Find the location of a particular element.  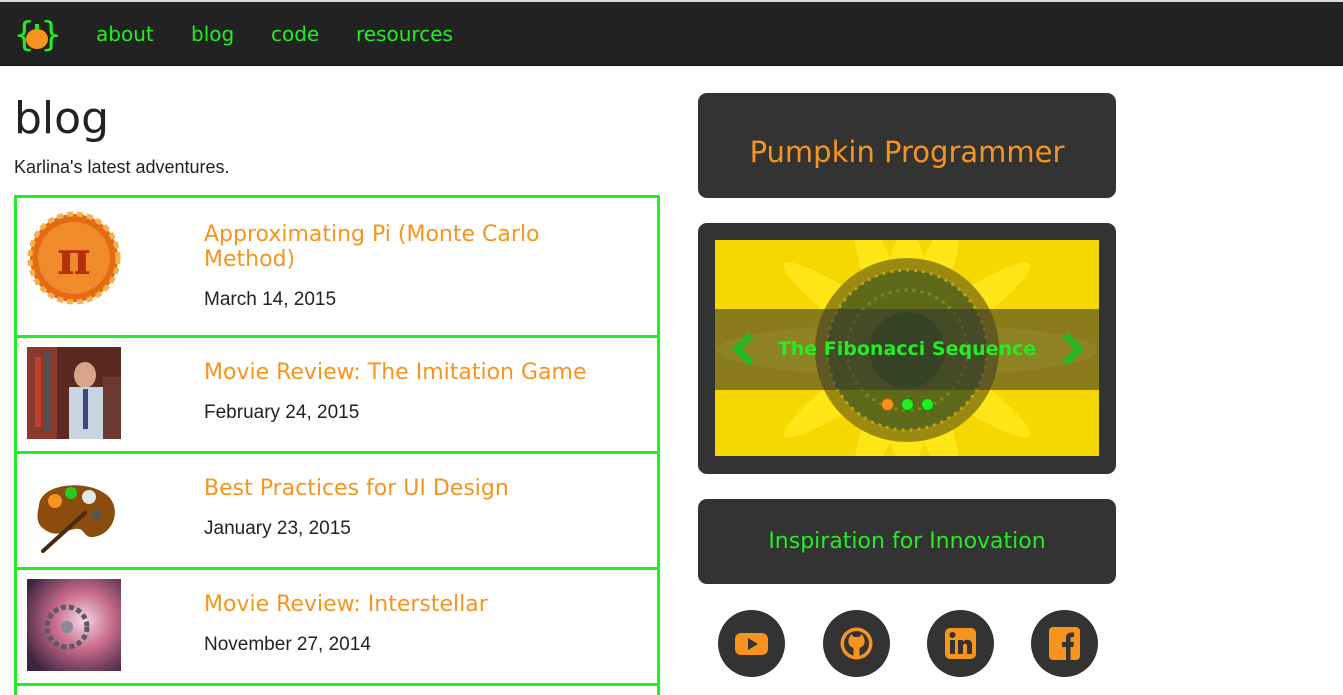

pumpkin-braces-logo: { } is located at coordinates (37, 34).